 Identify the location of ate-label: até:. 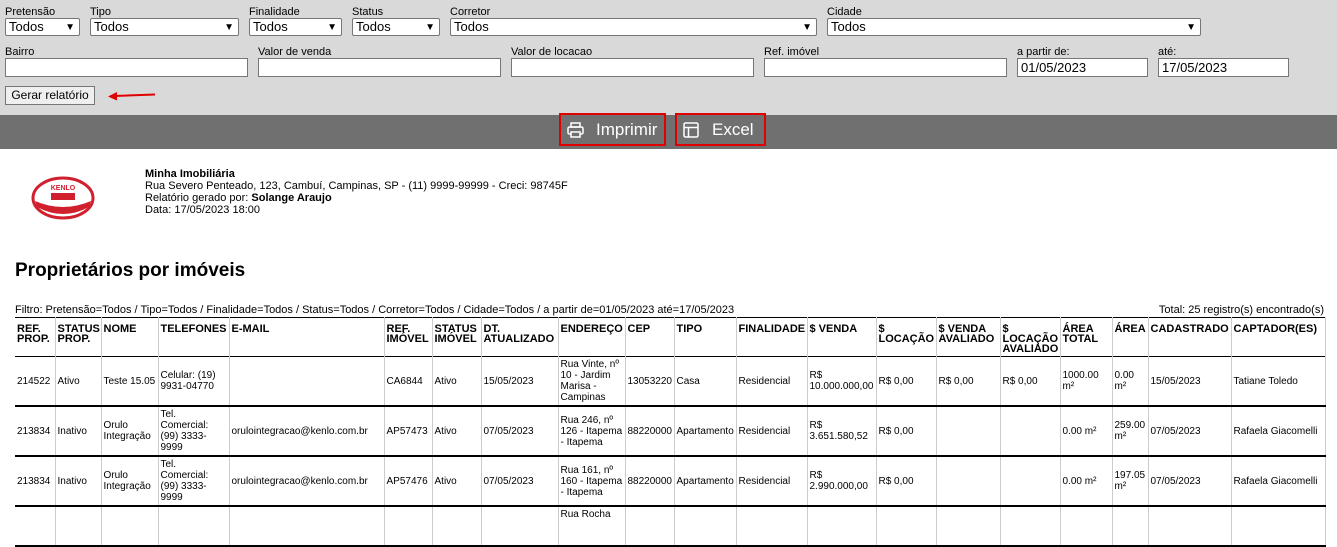
(1167, 52).